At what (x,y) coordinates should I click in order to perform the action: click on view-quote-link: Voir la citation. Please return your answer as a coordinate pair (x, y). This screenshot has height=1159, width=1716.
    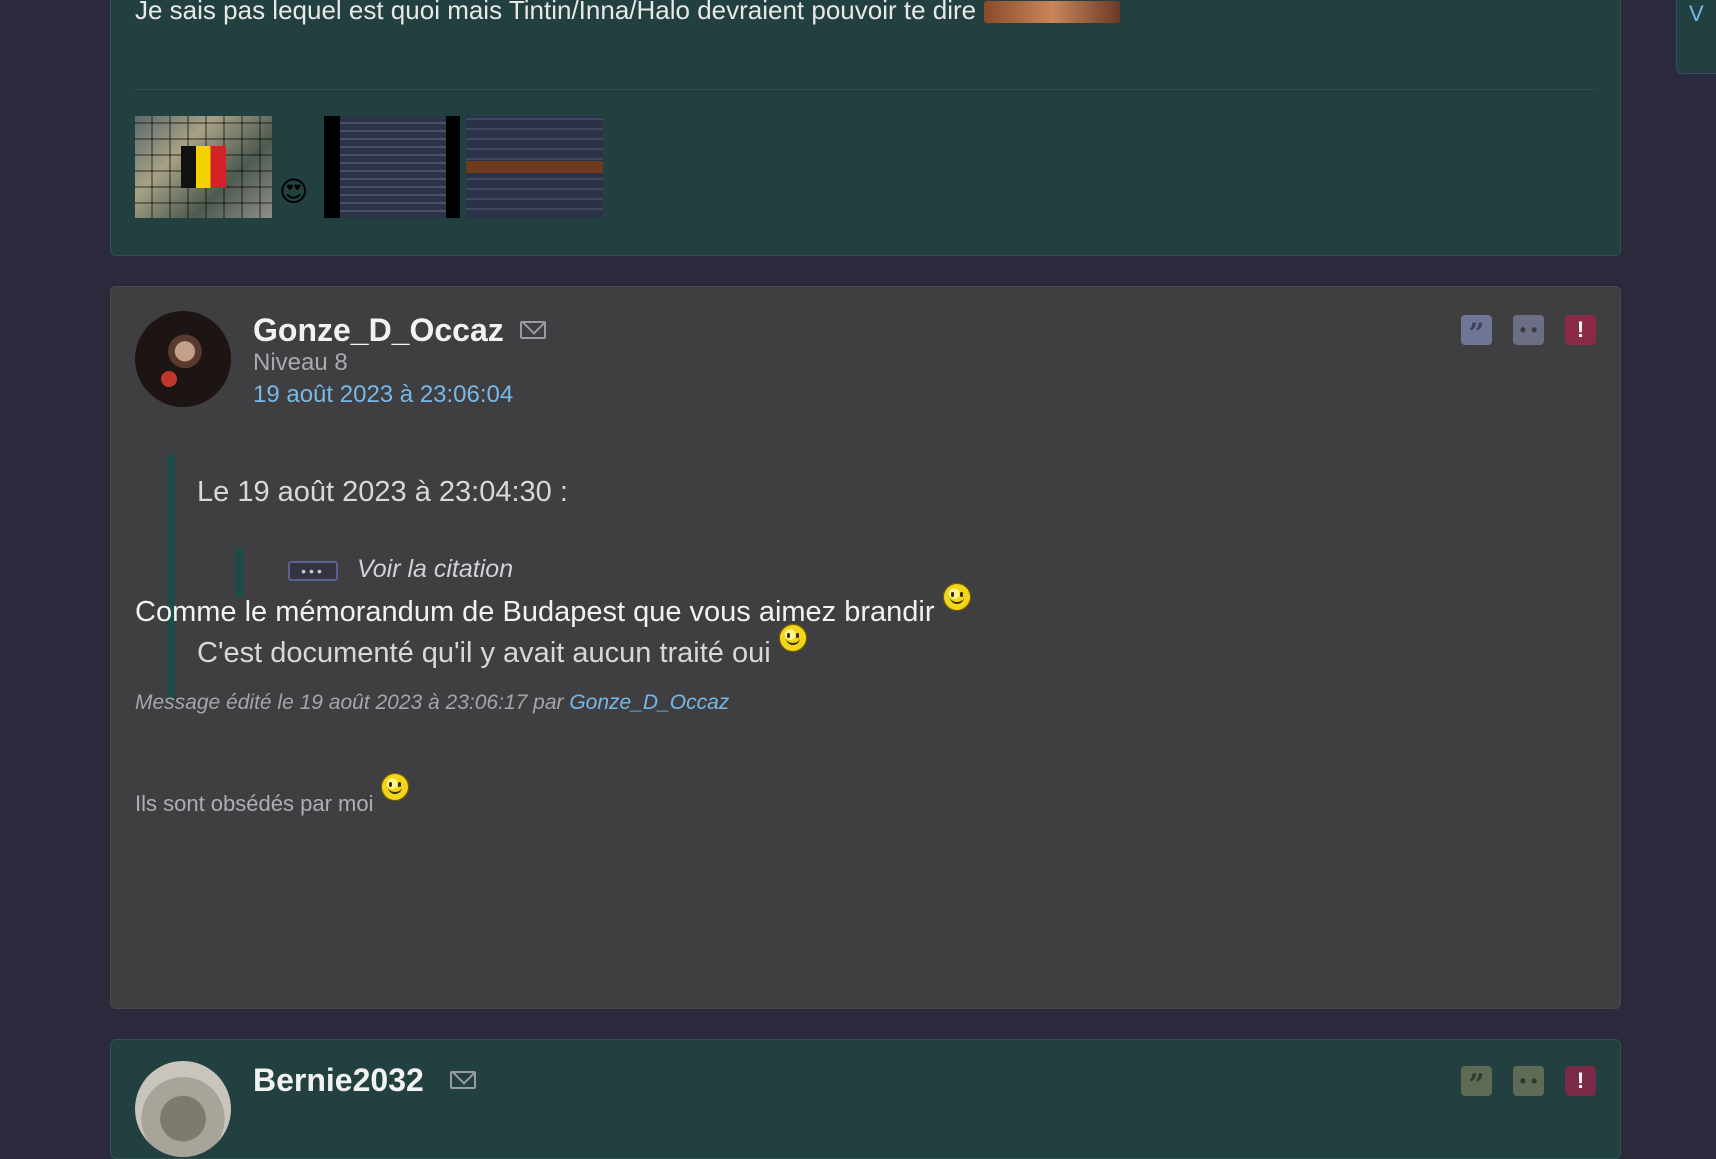
    Looking at the image, I should click on (435, 569).